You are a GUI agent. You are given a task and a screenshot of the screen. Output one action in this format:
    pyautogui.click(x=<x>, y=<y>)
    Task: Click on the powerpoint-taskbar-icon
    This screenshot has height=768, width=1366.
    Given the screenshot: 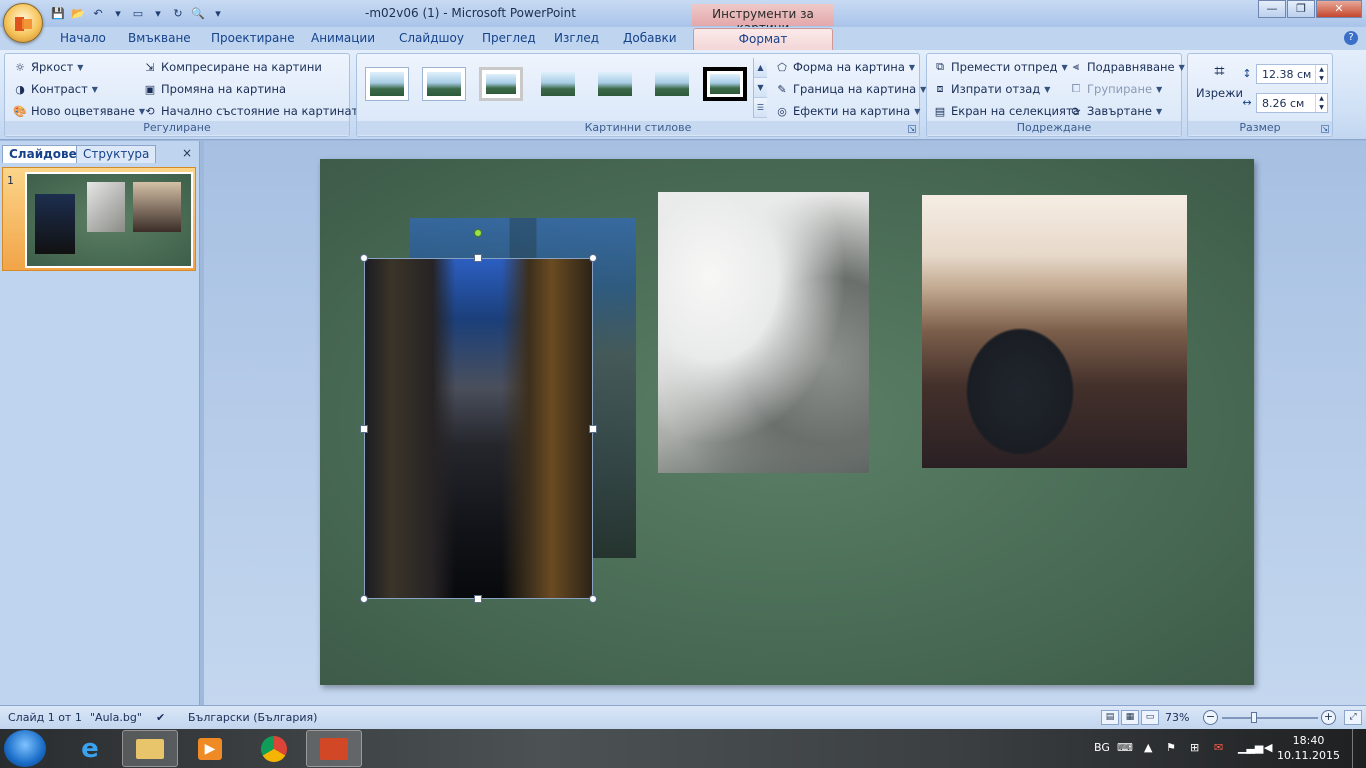 What is the action you would take?
    pyautogui.click(x=334, y=748)
    